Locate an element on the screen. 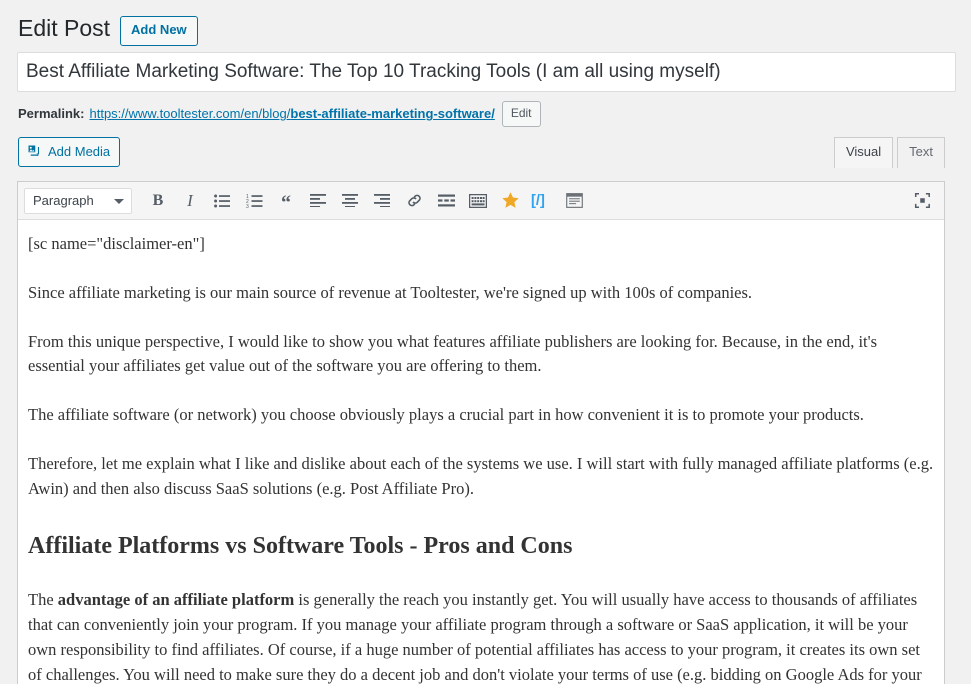 Image resolution: width=971 pixels, height=684 pixels. media-stack-icon is located at coordinates (34, 151).